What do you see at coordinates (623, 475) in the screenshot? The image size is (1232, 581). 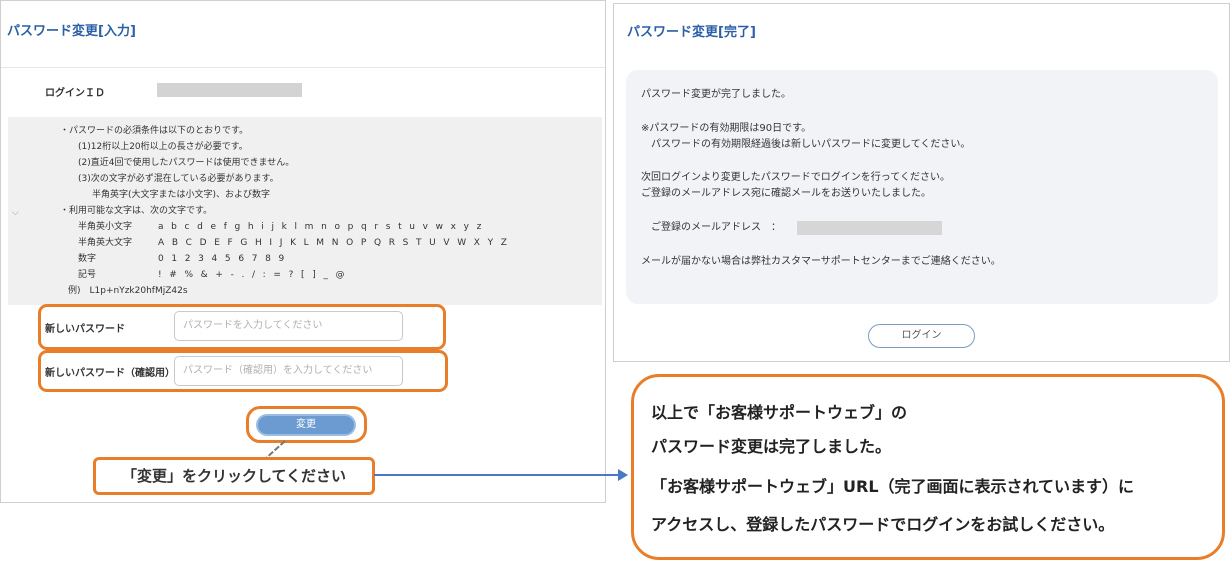 I see `arrow-right-icon` at bounding box center [623, 475].